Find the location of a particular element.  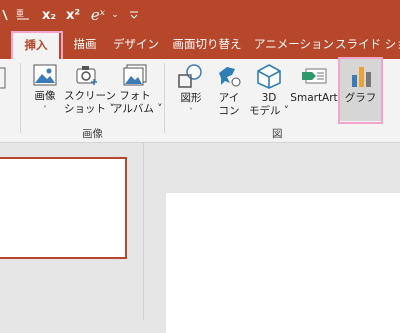

photo-album-icon is located at coordinates (135, 75).